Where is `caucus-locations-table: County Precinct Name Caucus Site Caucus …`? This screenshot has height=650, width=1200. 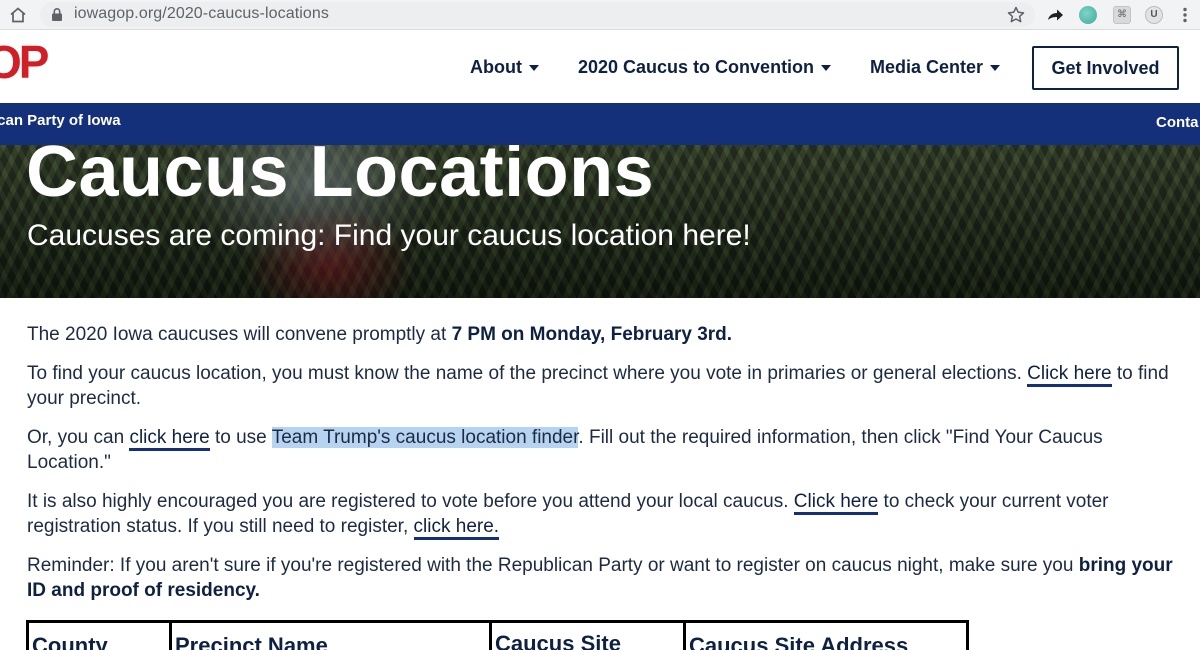
caucus-locations-table: County Precinct Name Caucus Site Caucus … is located at coordinates (497, 635).